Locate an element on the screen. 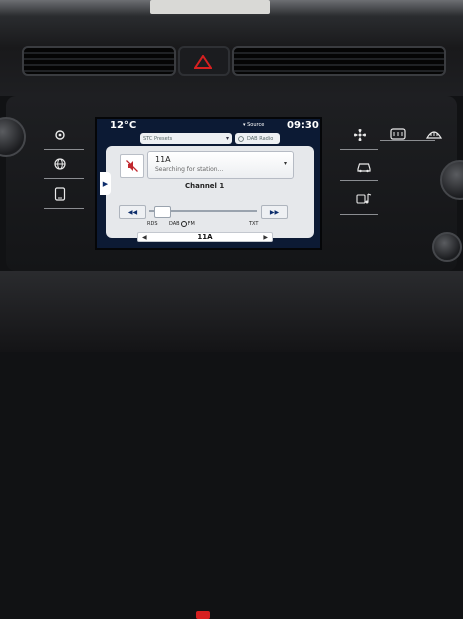  paper-on-dashboard is located at coordinates (210, 7).